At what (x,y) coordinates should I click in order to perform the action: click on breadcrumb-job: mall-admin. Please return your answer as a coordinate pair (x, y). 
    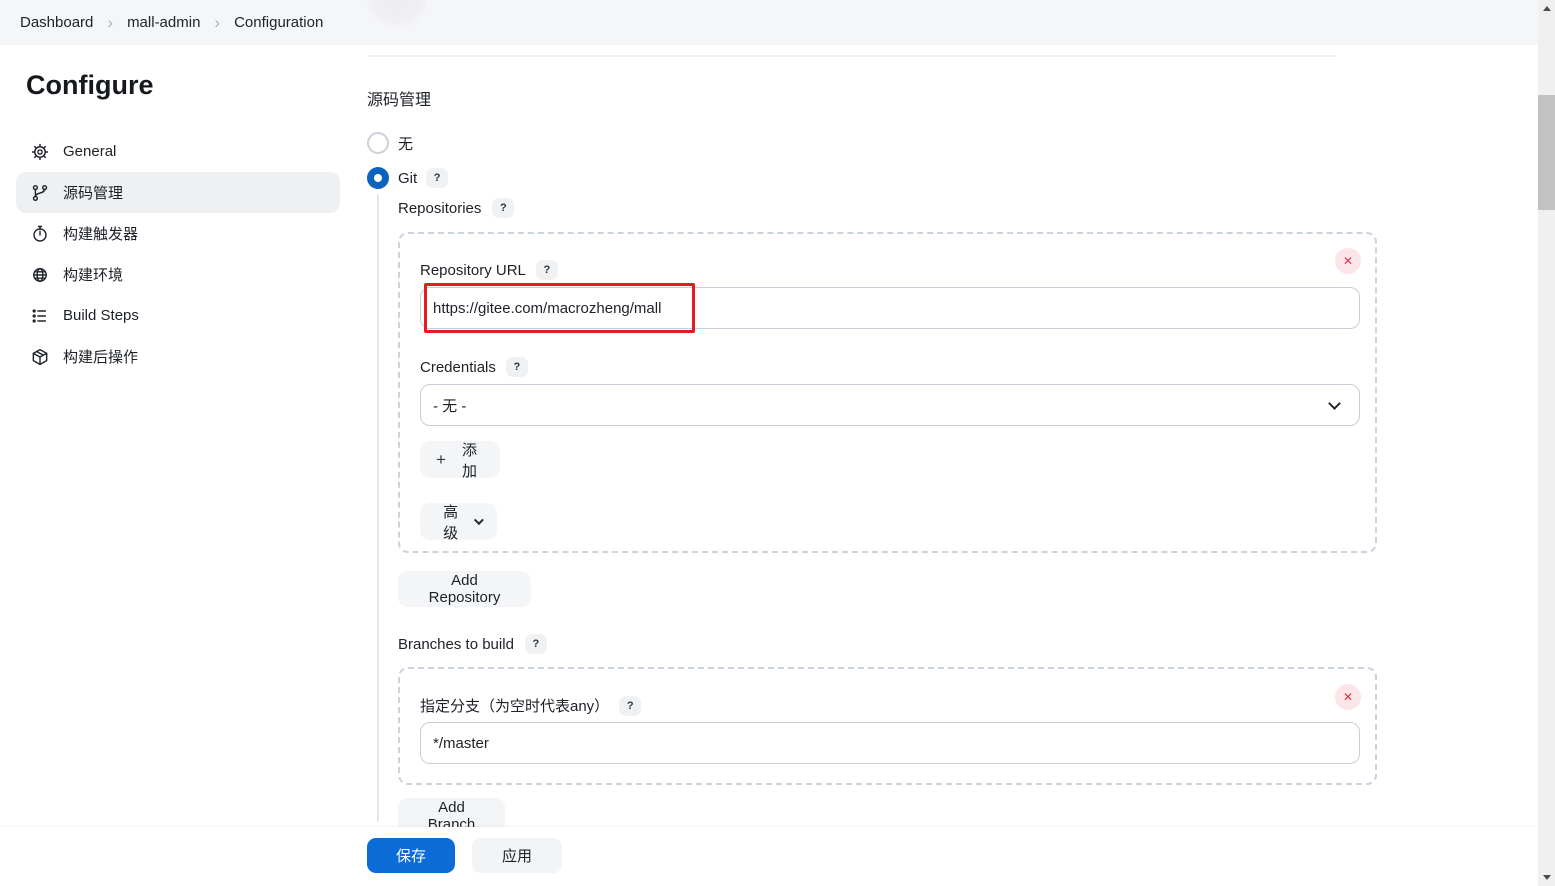
    Looking at the image, I should click on (163, 22).